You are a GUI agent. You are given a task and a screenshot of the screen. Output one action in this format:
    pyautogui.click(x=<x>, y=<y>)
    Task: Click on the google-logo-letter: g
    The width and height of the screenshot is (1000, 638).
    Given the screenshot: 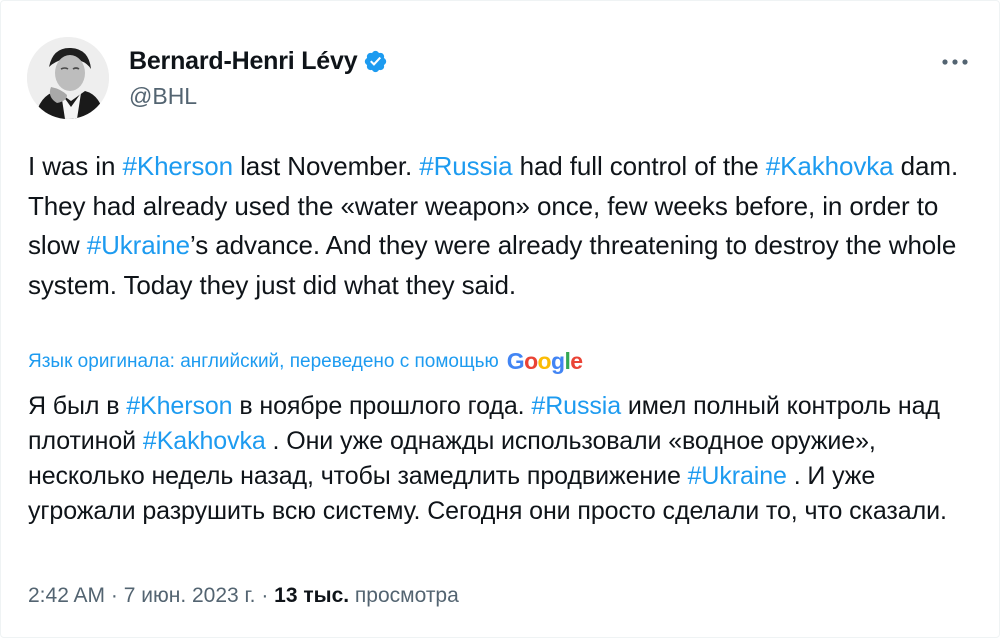 What is the action you would take?
    pyautogui.click(x=557, y=361)
    